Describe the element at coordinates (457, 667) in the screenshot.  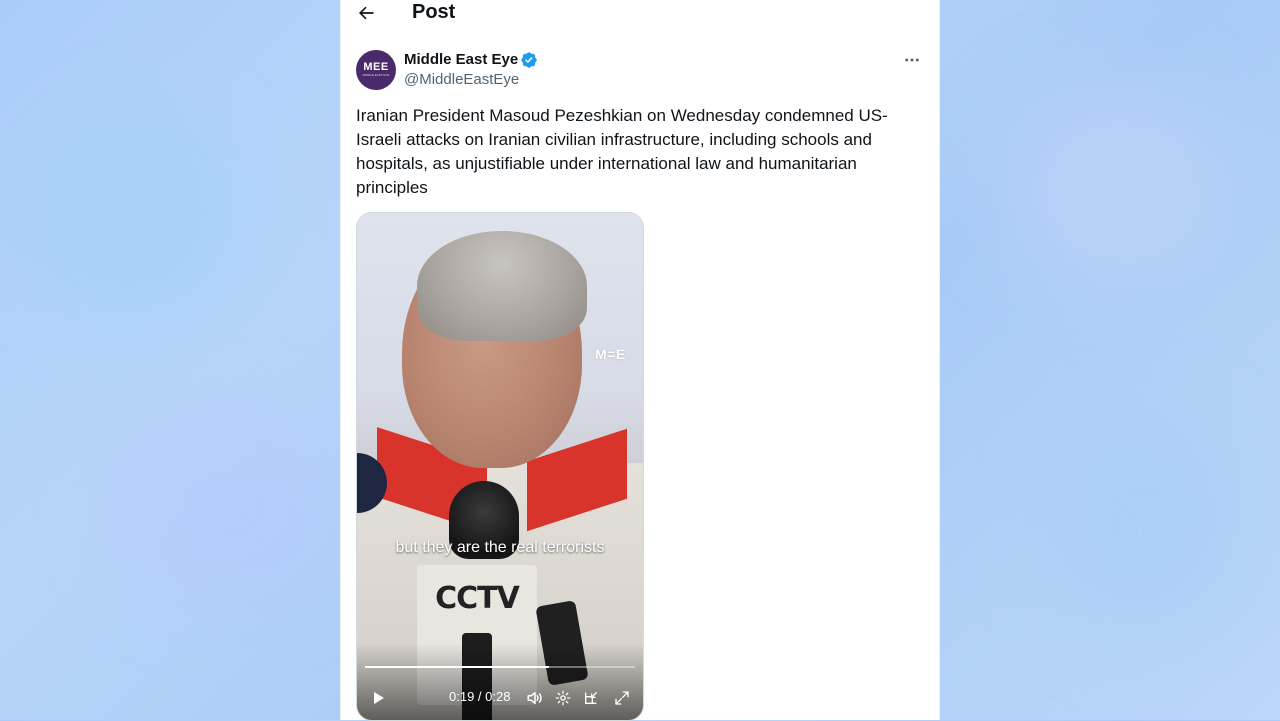
I see `video-progress-fill` at that location.